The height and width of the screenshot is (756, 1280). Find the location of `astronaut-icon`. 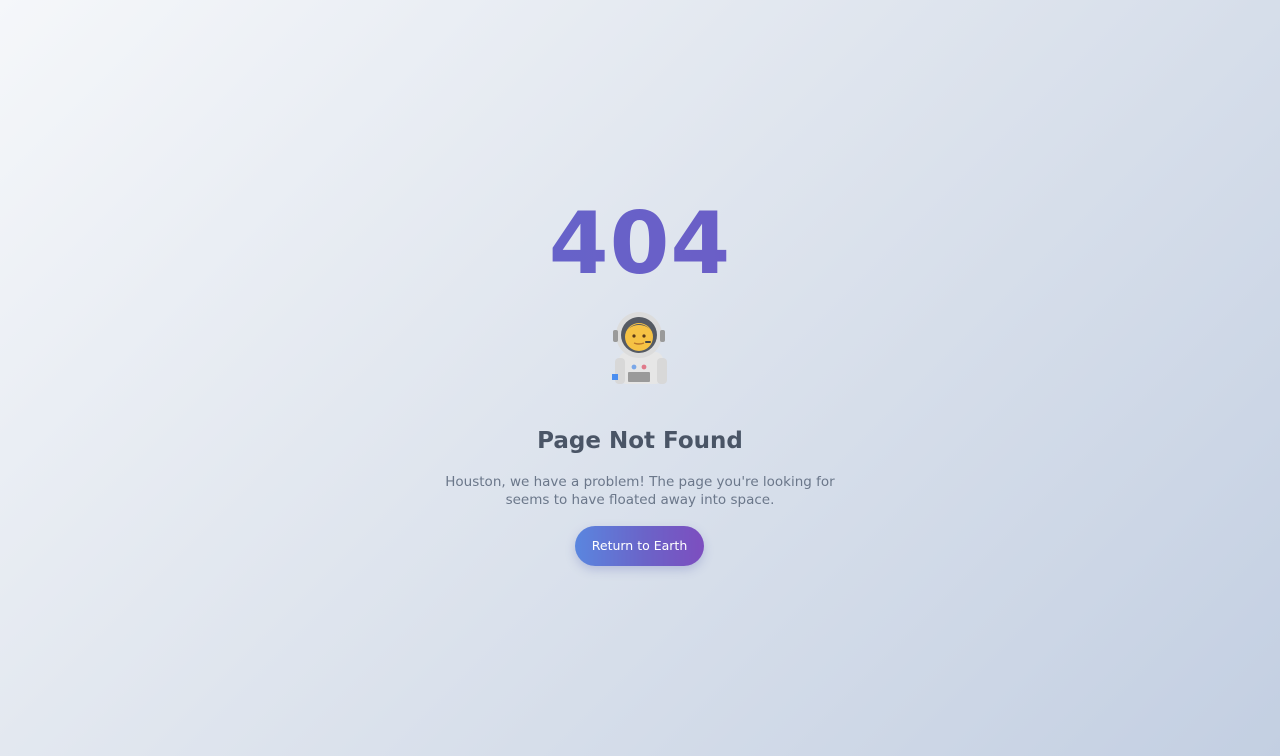

astronaut-icon is located at coordinates (639, 348).